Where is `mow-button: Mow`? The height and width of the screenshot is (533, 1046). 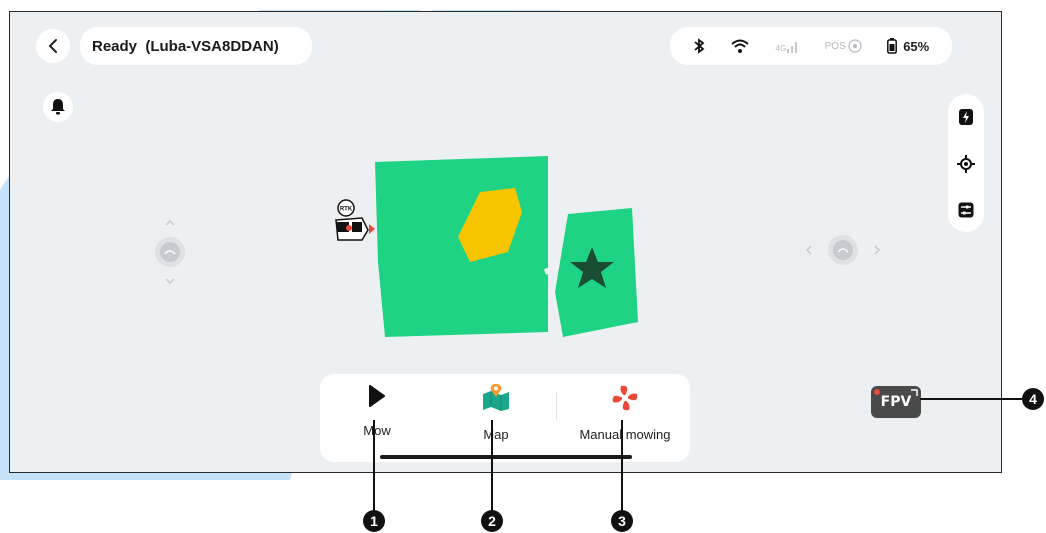 mow-button: Mow is located at coordinates (377, 411).